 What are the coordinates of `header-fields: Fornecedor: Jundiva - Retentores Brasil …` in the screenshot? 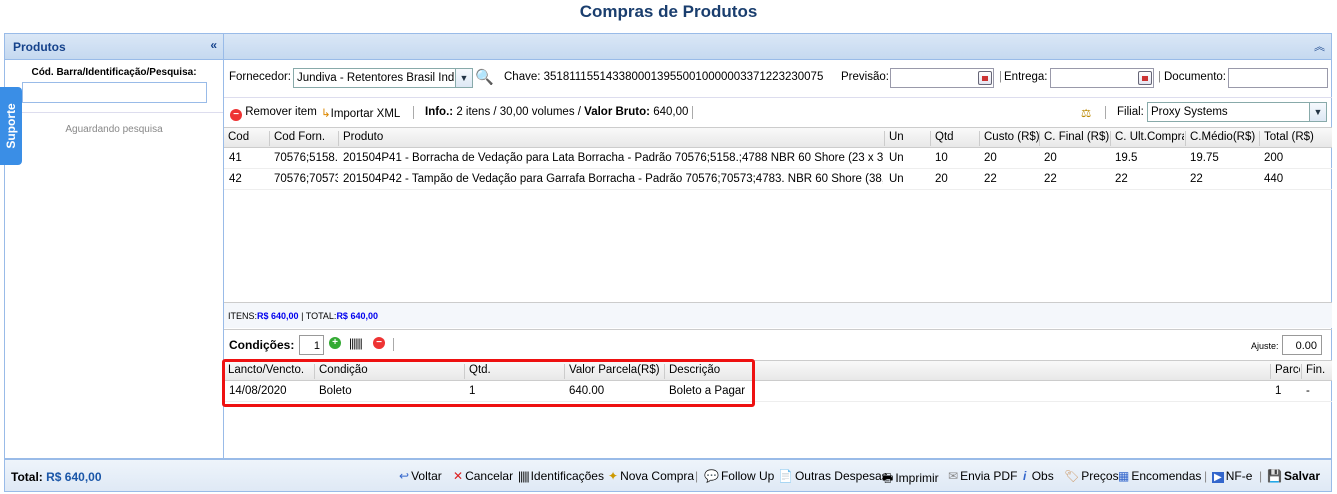 It's located at (778, 78).